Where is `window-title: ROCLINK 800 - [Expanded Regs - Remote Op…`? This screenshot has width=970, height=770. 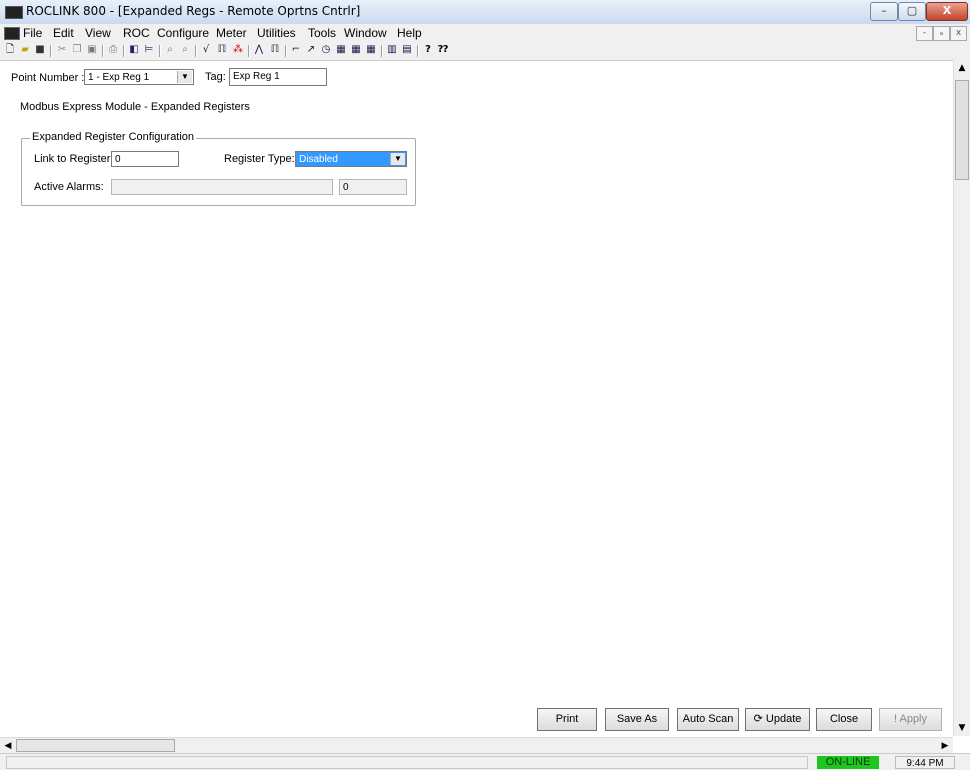
window-title: ROCLINK 800 - [Expanded Regs - Remote Op… is located at coordinates (193, 11).